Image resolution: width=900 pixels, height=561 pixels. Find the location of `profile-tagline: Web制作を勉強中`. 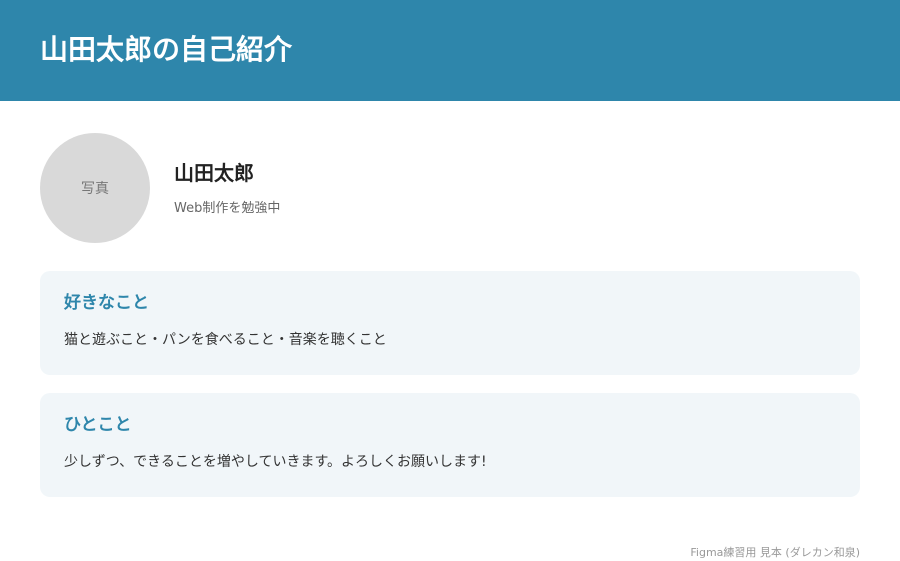

profile-tagline: Web制作を勉強中 is located at coordinates (227, 208).